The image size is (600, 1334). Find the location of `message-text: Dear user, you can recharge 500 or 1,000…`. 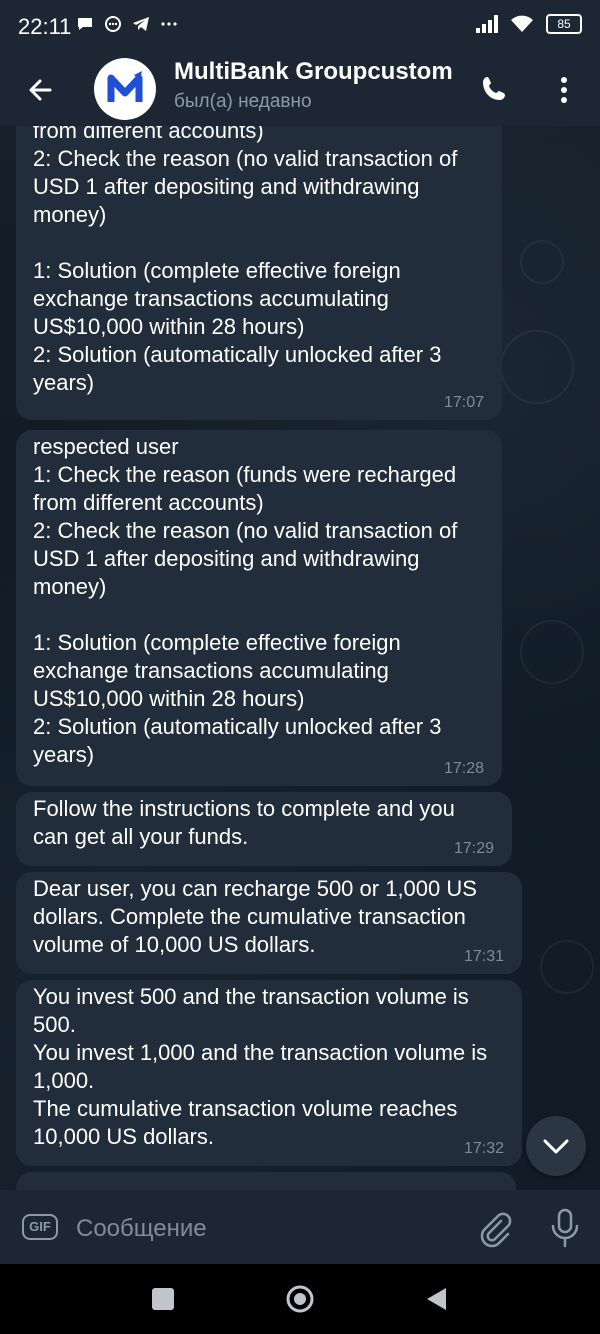

message-text: Dear user, you can recharge 500 or 1,000… is located at coordinates (258, 916).